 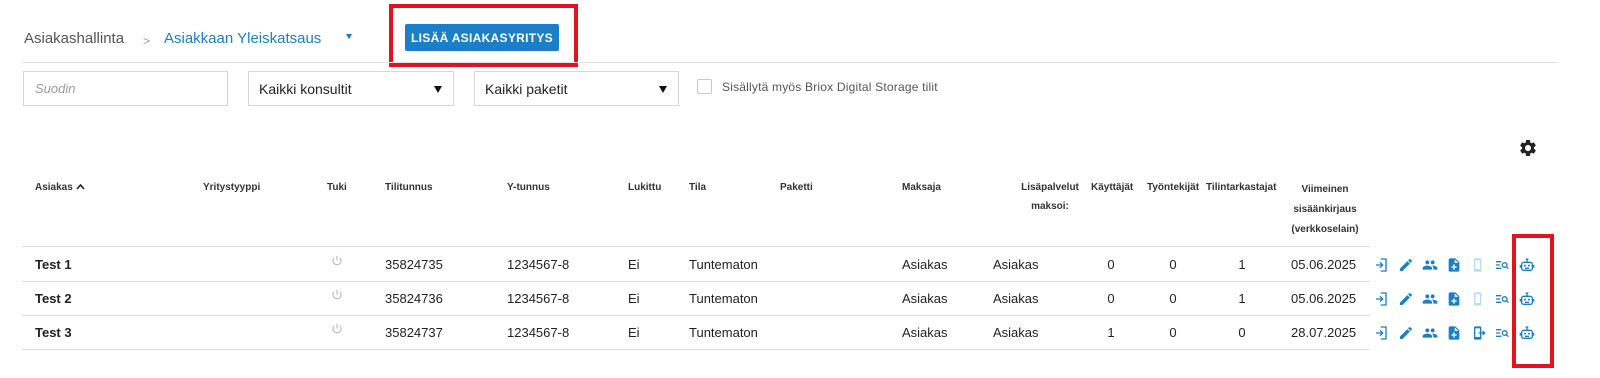 What do you see at coordinates (1050, 187) in the screenshot?
I see `col-lisapalvelut-line1: Lisäpalvelut` at bounding box center [1050, 187].